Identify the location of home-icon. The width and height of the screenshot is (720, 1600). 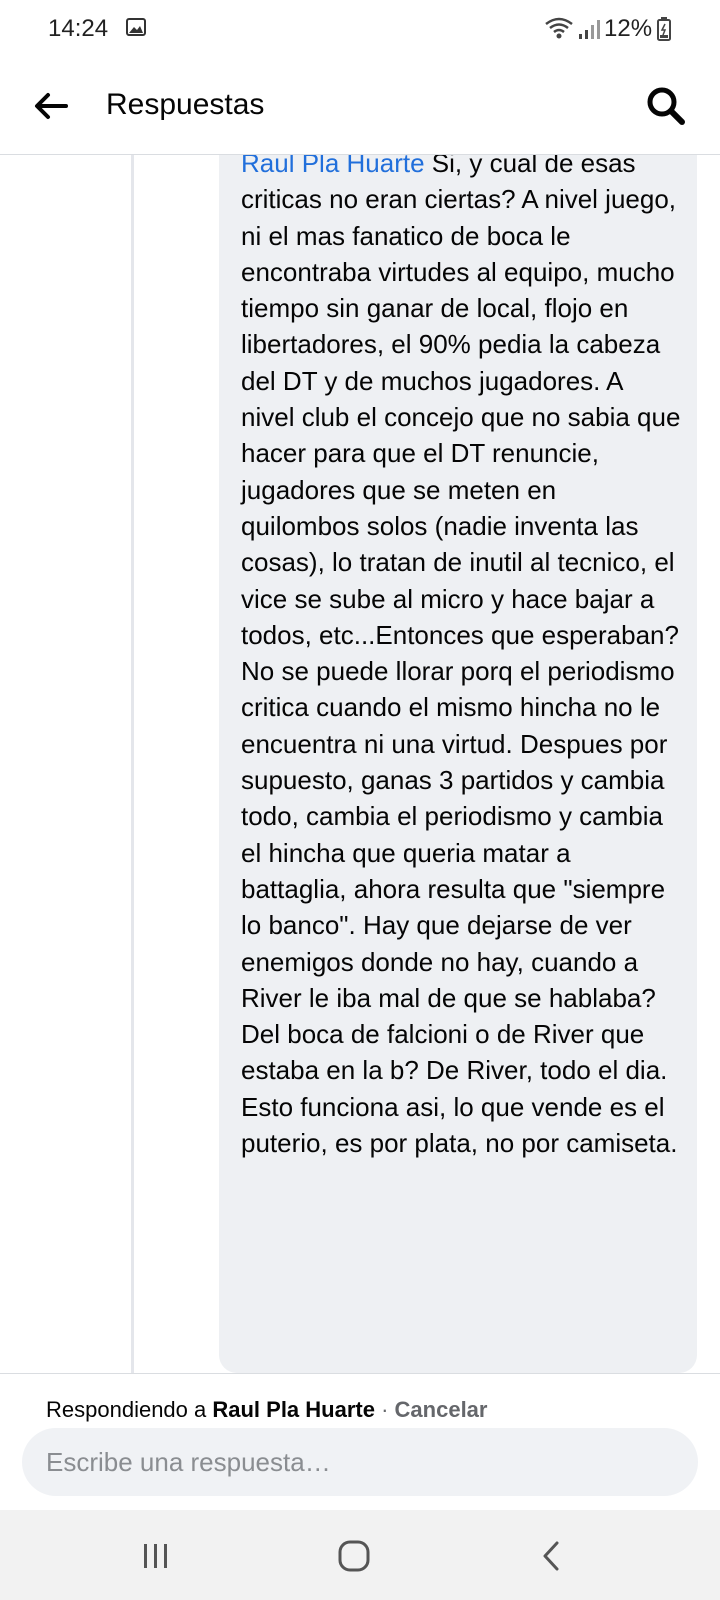
(354, 1556).